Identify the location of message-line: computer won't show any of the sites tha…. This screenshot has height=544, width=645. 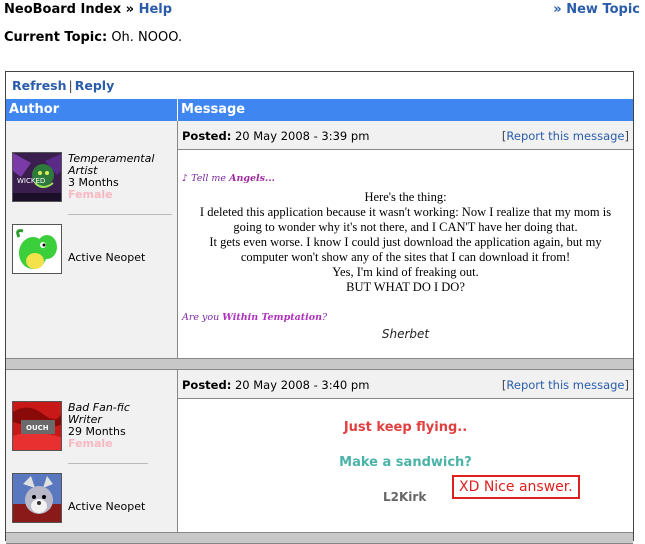
(405, 257).